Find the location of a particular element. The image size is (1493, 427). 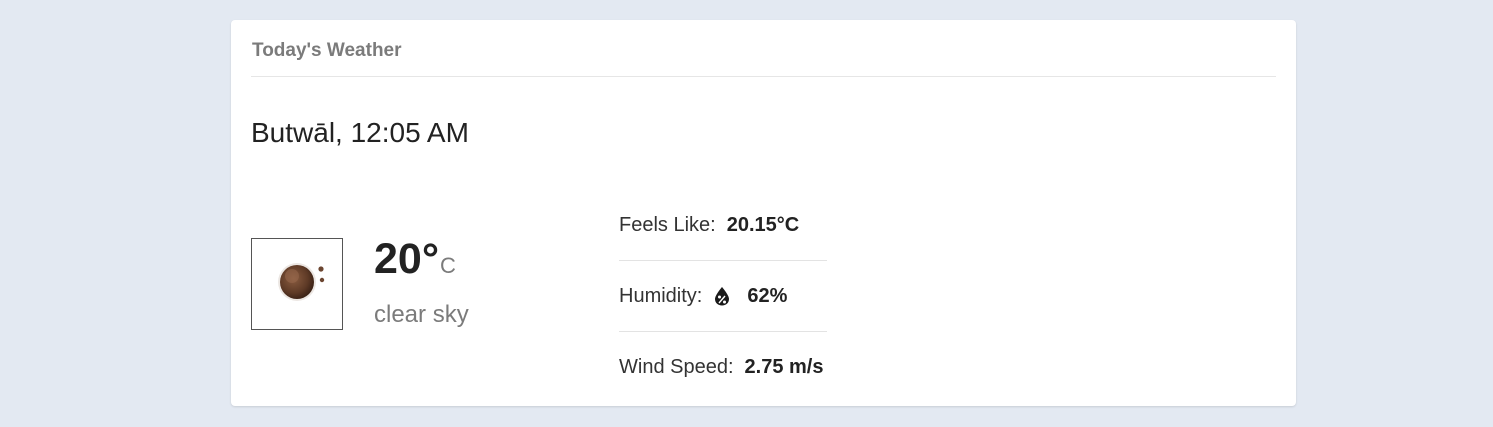

humidity-label: Humidity: is located at coordinates (661, 295).